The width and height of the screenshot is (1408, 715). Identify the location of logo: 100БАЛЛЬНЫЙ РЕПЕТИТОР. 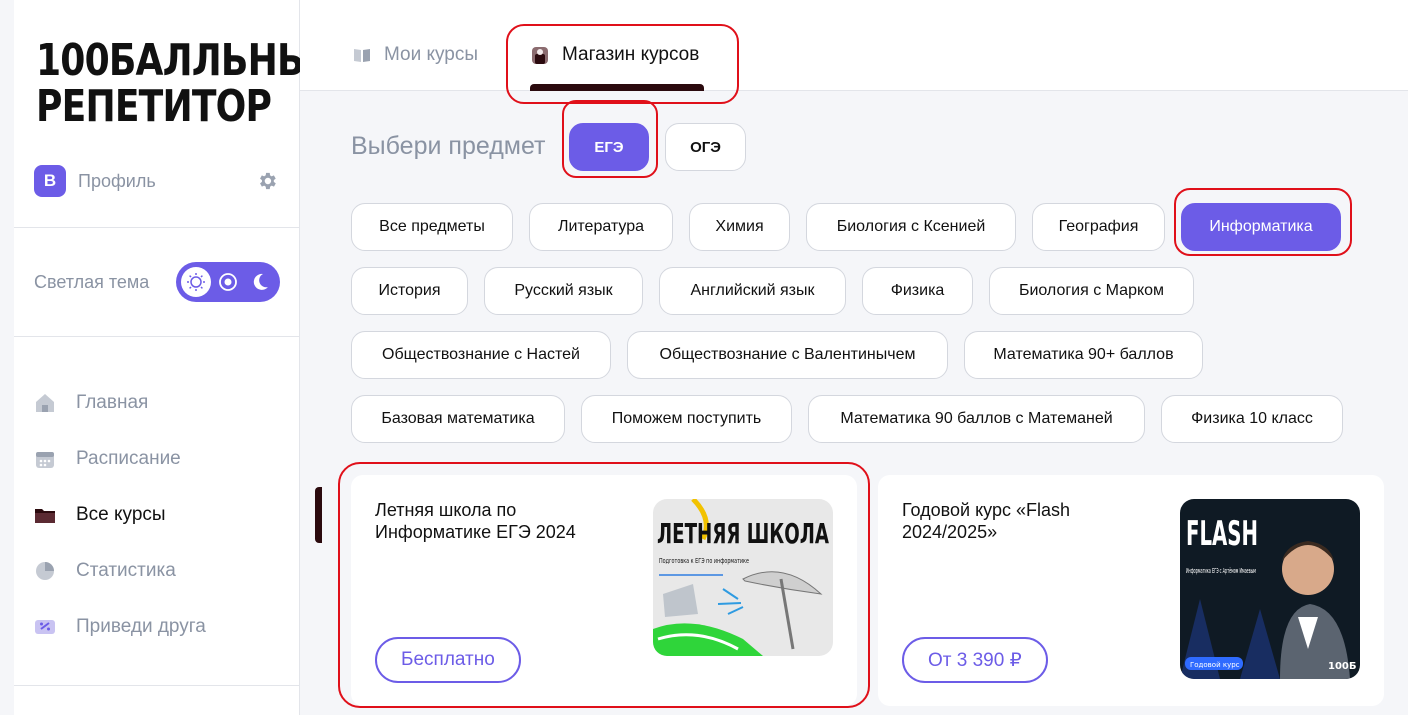
(190, 86).